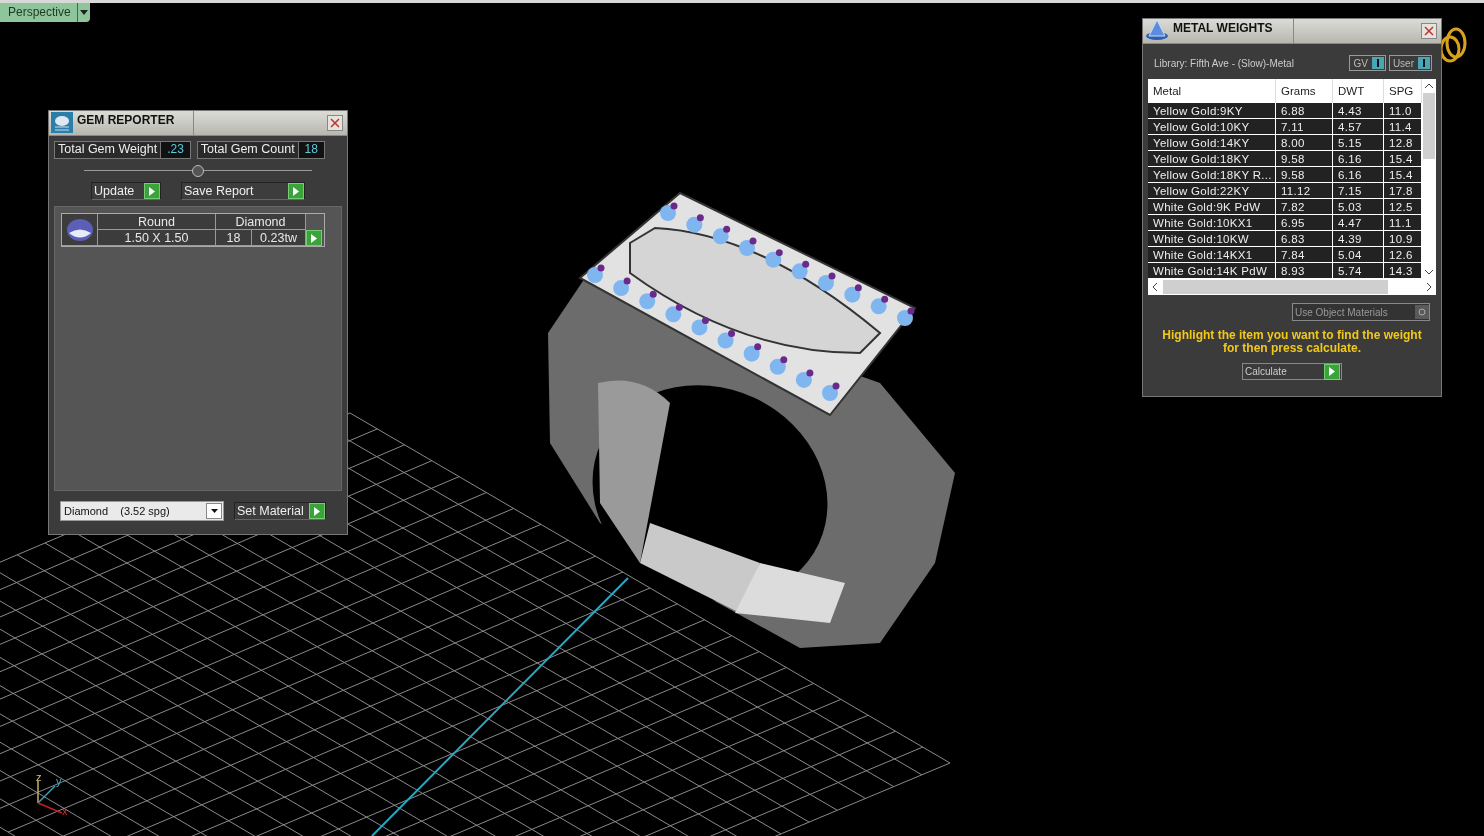  I want to click on table-cell: 11.1, so click(1403, 223).